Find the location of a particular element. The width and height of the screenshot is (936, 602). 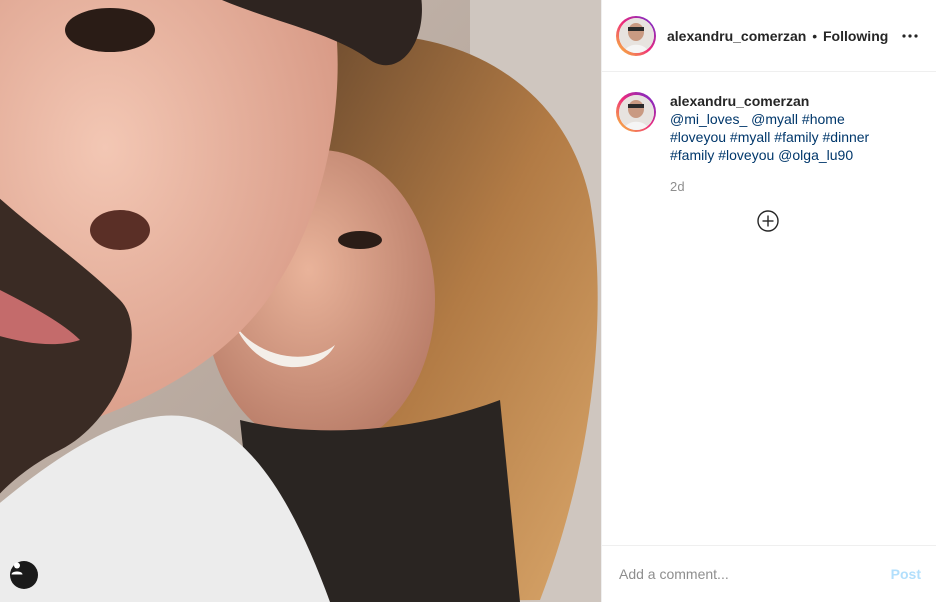

person-icon is located at coordinates (17, 568).